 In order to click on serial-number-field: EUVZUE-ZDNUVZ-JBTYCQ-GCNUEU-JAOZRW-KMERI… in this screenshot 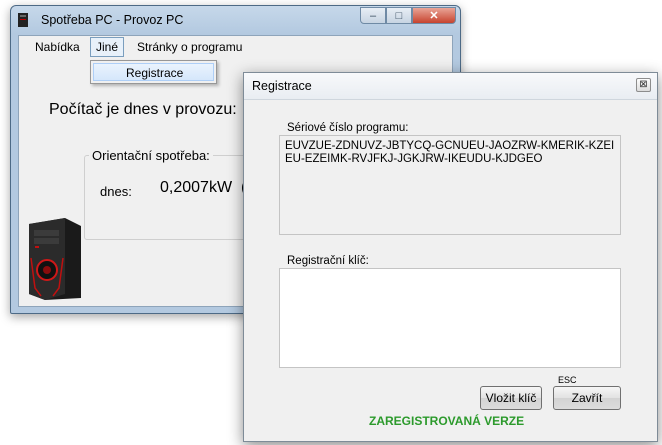, I will do `click(450, 185)`.